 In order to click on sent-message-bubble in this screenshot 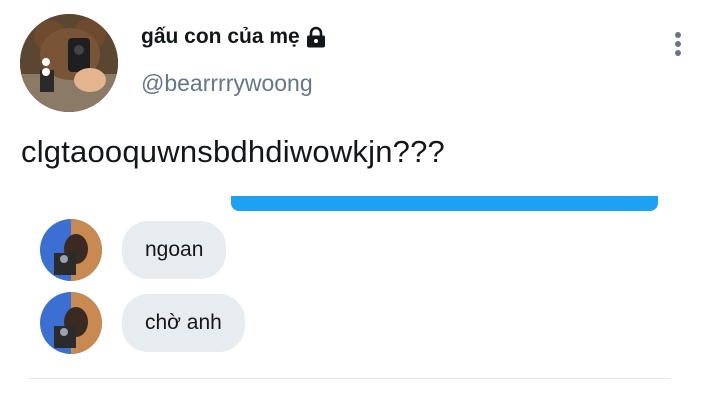, I will do `click(444, 203)`.